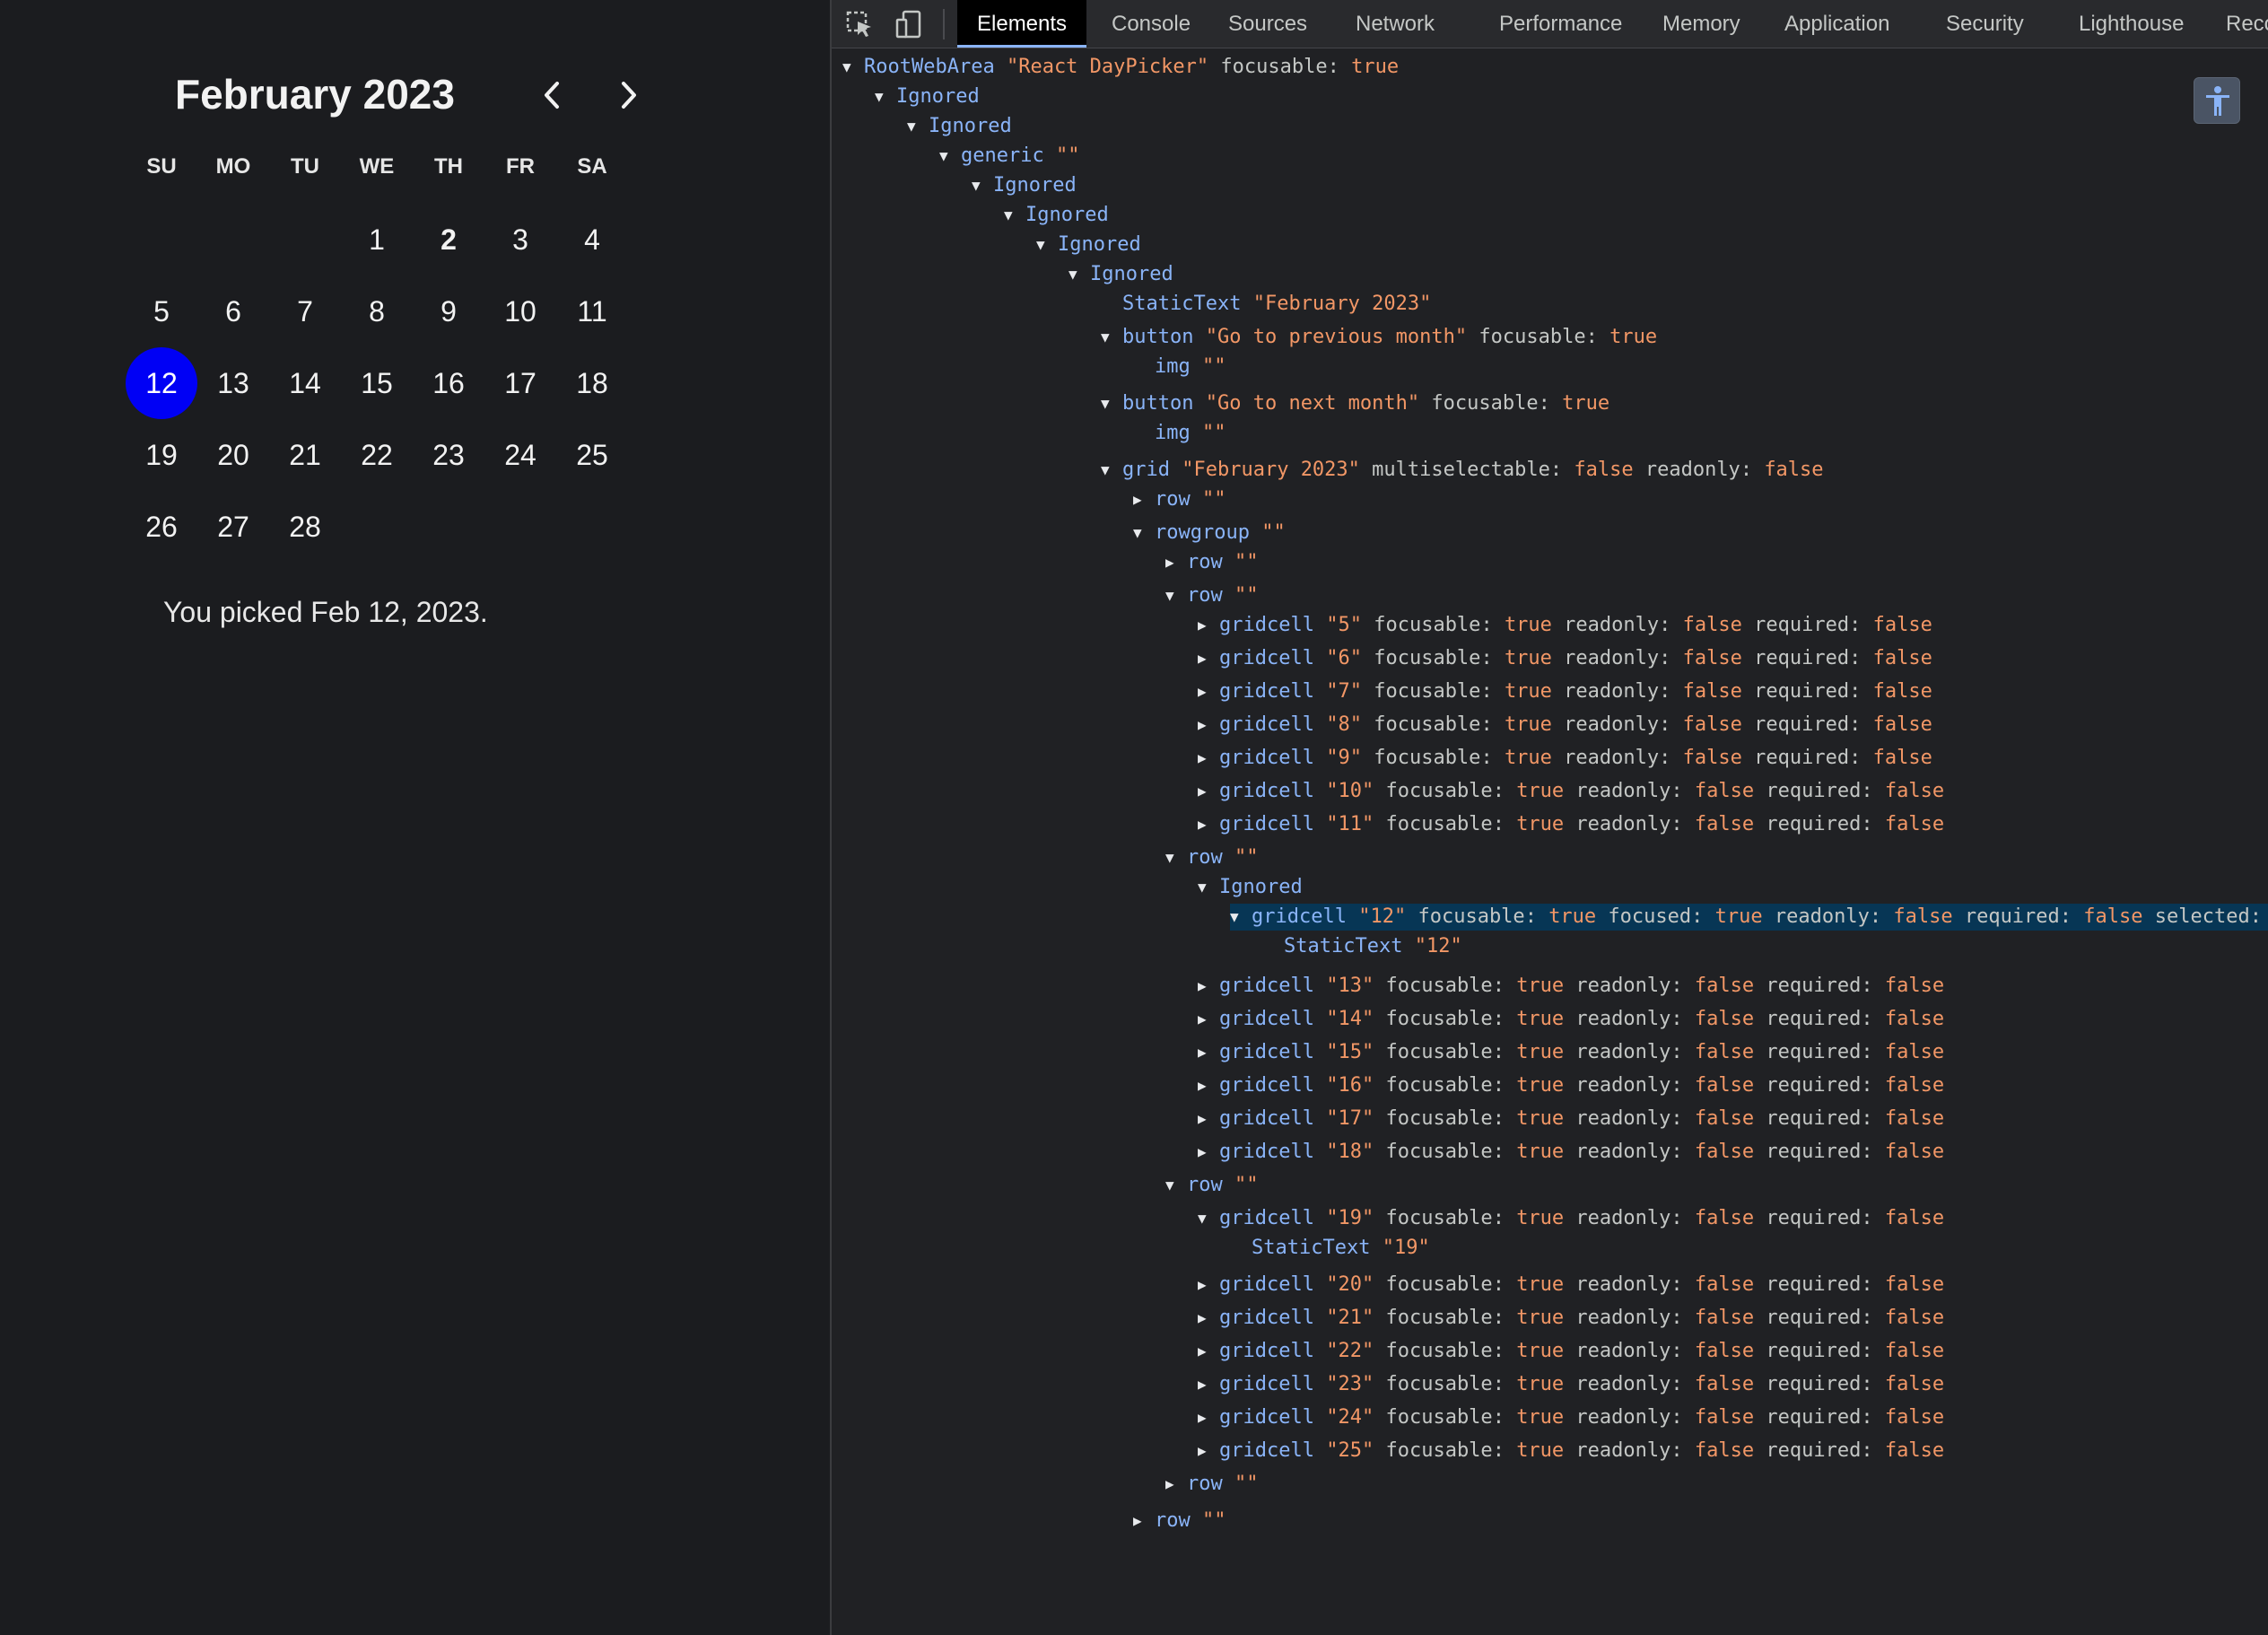 The width and height of the screenshot is (2268, 1635). Describe the element at coordinates (448, 383) in the screenshot. I see `day-cell: 16` at that location.